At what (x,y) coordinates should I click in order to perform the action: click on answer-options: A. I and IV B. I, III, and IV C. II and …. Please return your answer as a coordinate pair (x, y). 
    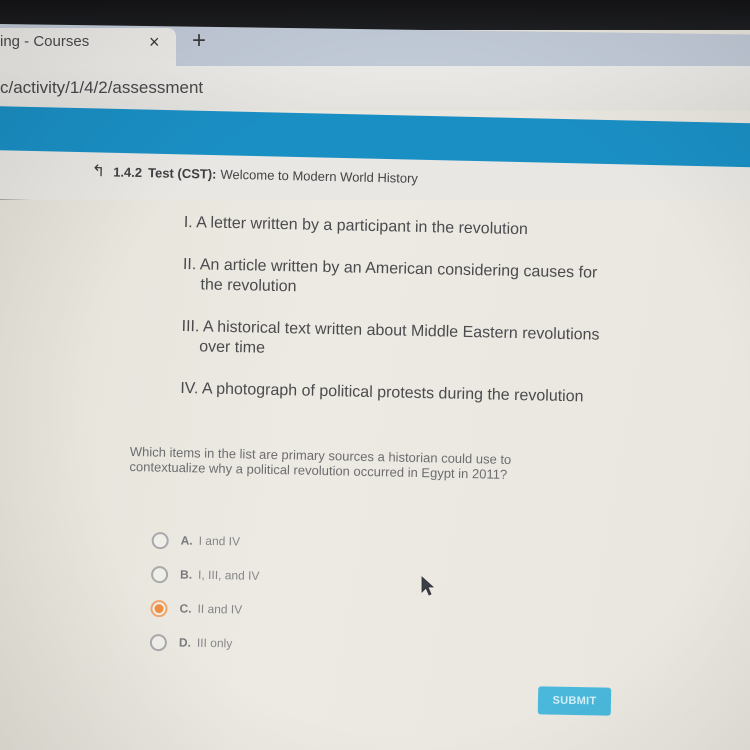
    Looking at the image, I should click on (205, 592).